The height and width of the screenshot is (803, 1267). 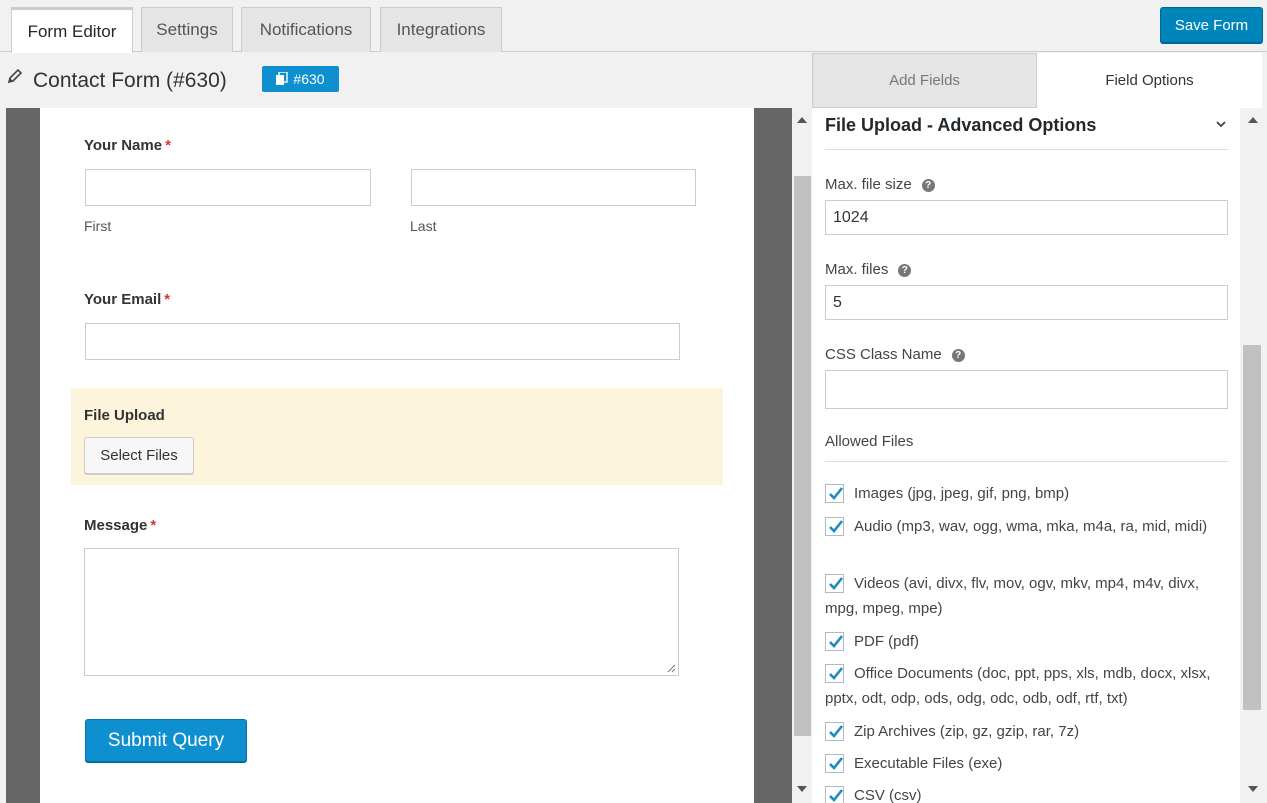 I want to click on first-name-input, so click(x=228, y=187).